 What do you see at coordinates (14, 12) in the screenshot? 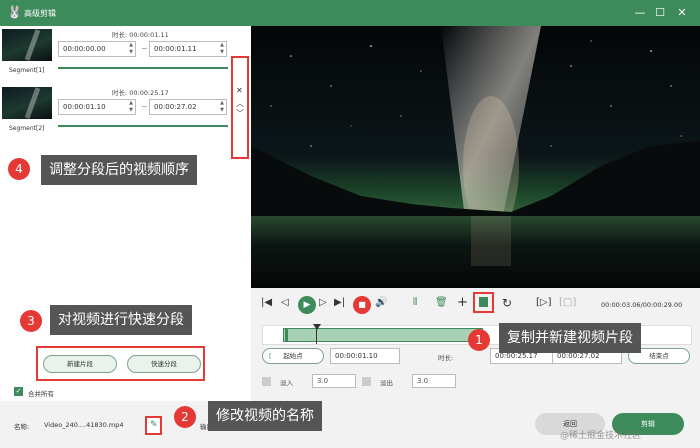
I see `app-logo-icon: 🐰` at bounding box center [14, 12].